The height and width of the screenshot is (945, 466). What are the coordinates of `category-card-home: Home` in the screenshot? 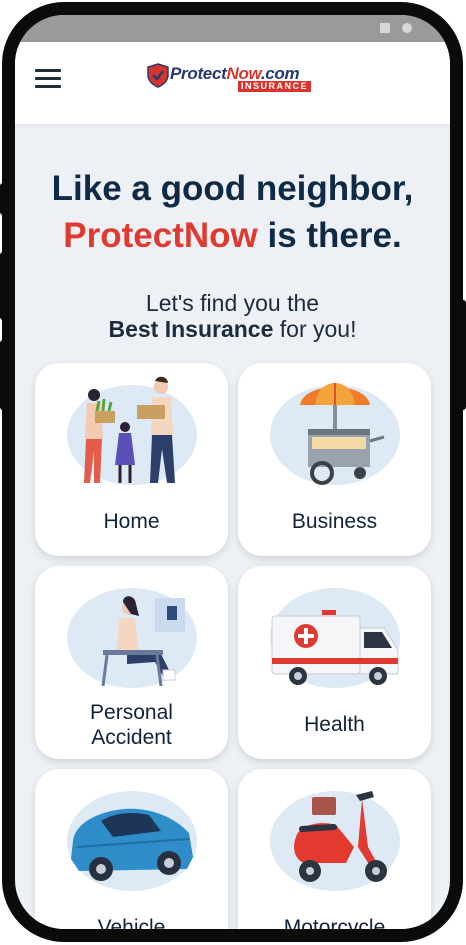 It's located at (131, 459).